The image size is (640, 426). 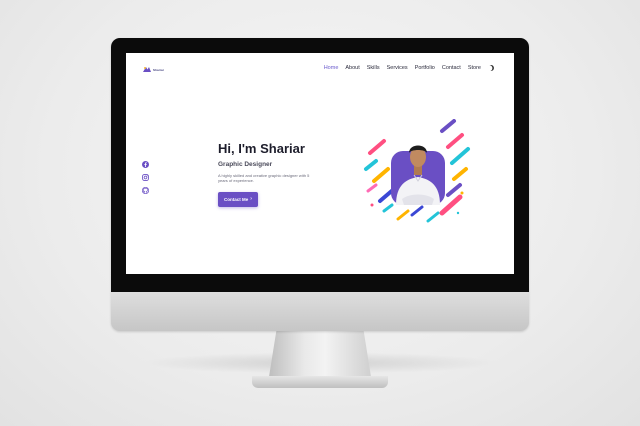 What do you see at coordinates (145, 164) in the screenshot?
I see `facebook-icon` at bounding box center [145, 164].